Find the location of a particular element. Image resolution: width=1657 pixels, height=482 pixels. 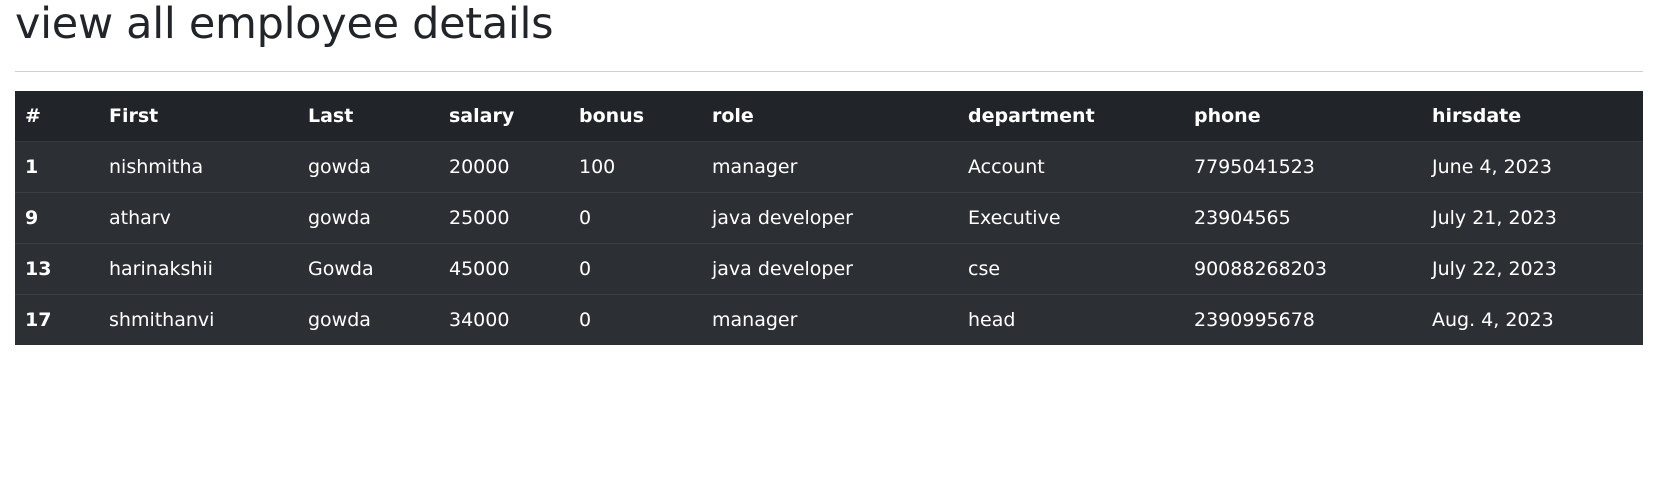

cell-first: atharv is located at coordinates (198, 218).